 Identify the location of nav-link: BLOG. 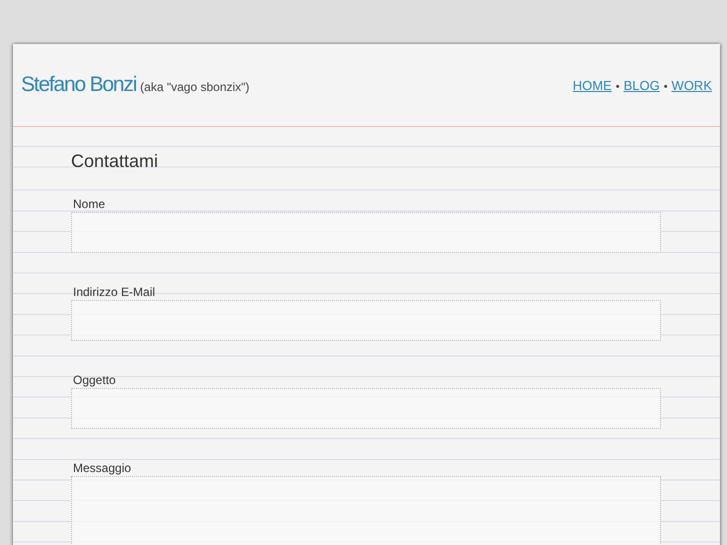
(642, 85).